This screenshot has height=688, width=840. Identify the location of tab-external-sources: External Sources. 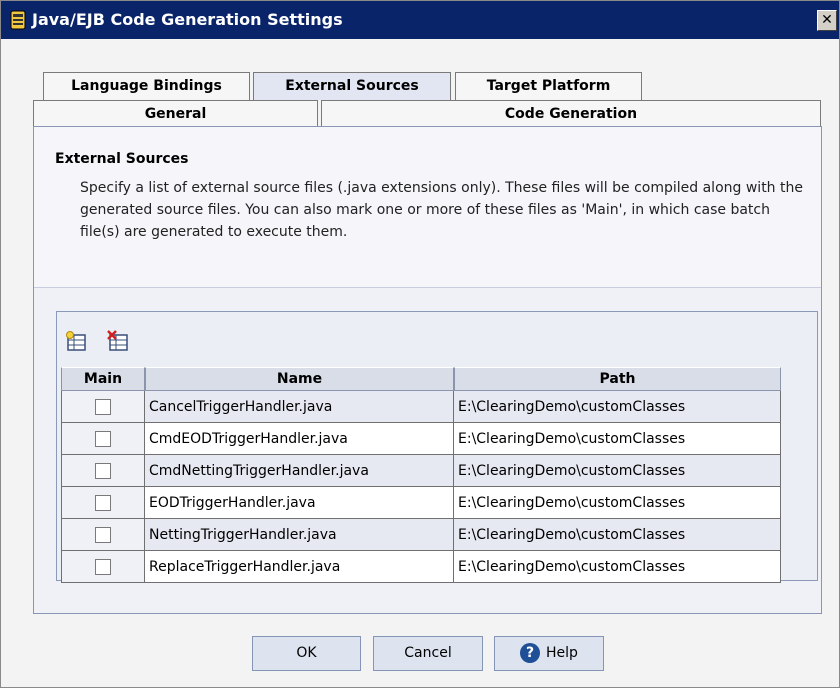
(352, 86).